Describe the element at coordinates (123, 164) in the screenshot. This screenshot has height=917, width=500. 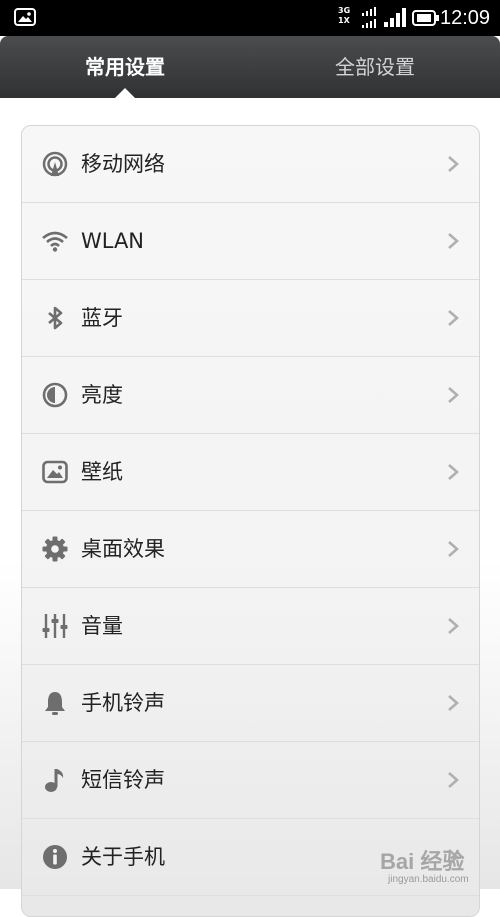
I see `settings-item-label: 移动网络` at that location.